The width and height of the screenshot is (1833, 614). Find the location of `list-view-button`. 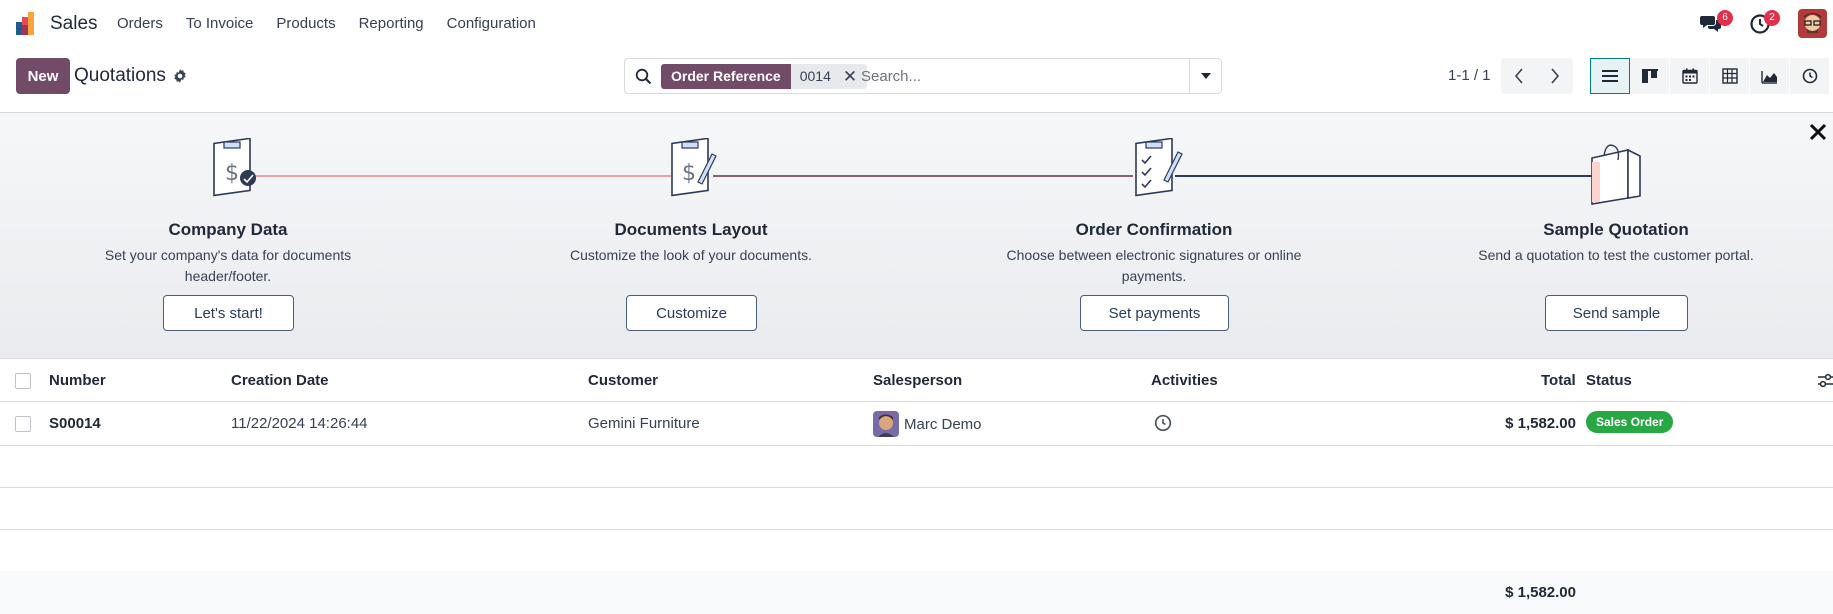

list-view-button is located at coordinates (1610, 76).